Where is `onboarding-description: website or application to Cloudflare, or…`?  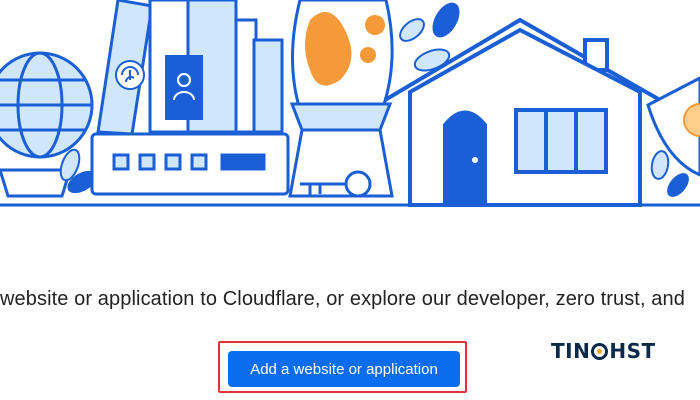 onboarding-description: website or application to Cloudflare, or… is located at coordinates (342, 299).